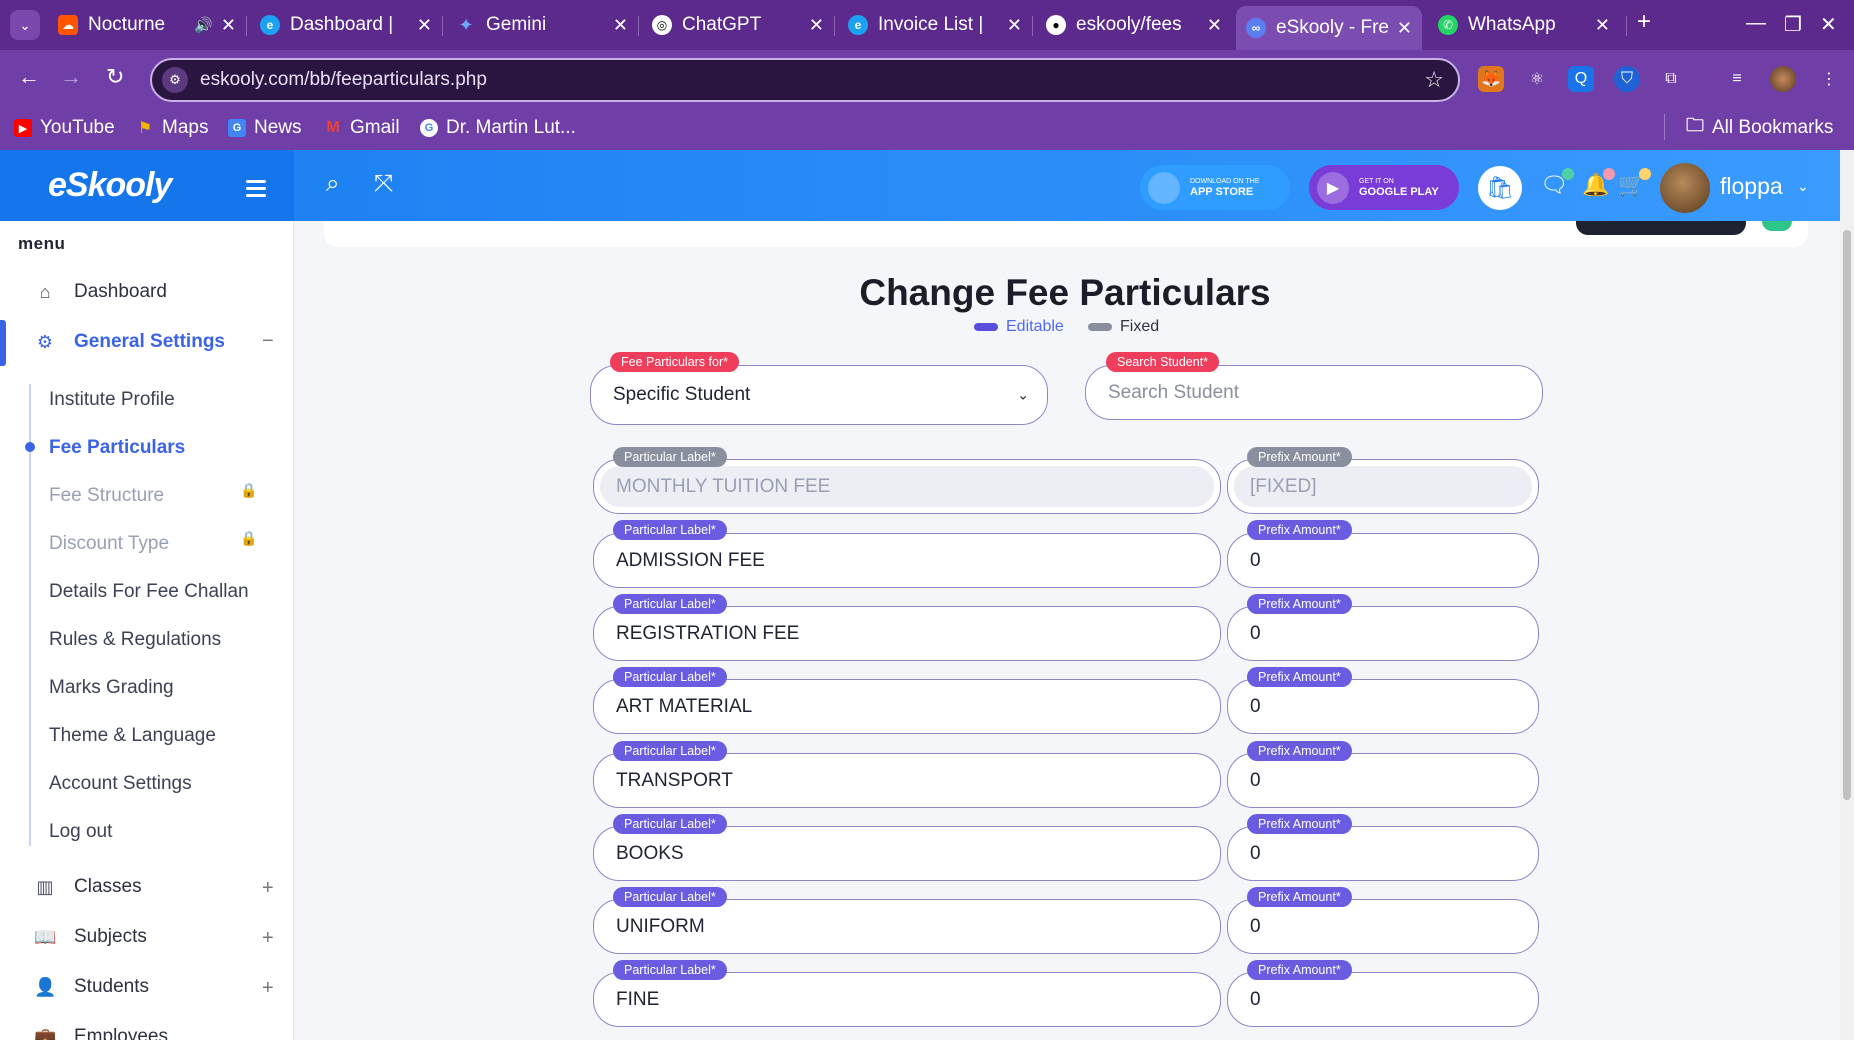  Describe the element at coordinates (1783, 79) in the screenshot. I see `profile-avatar` at that location.